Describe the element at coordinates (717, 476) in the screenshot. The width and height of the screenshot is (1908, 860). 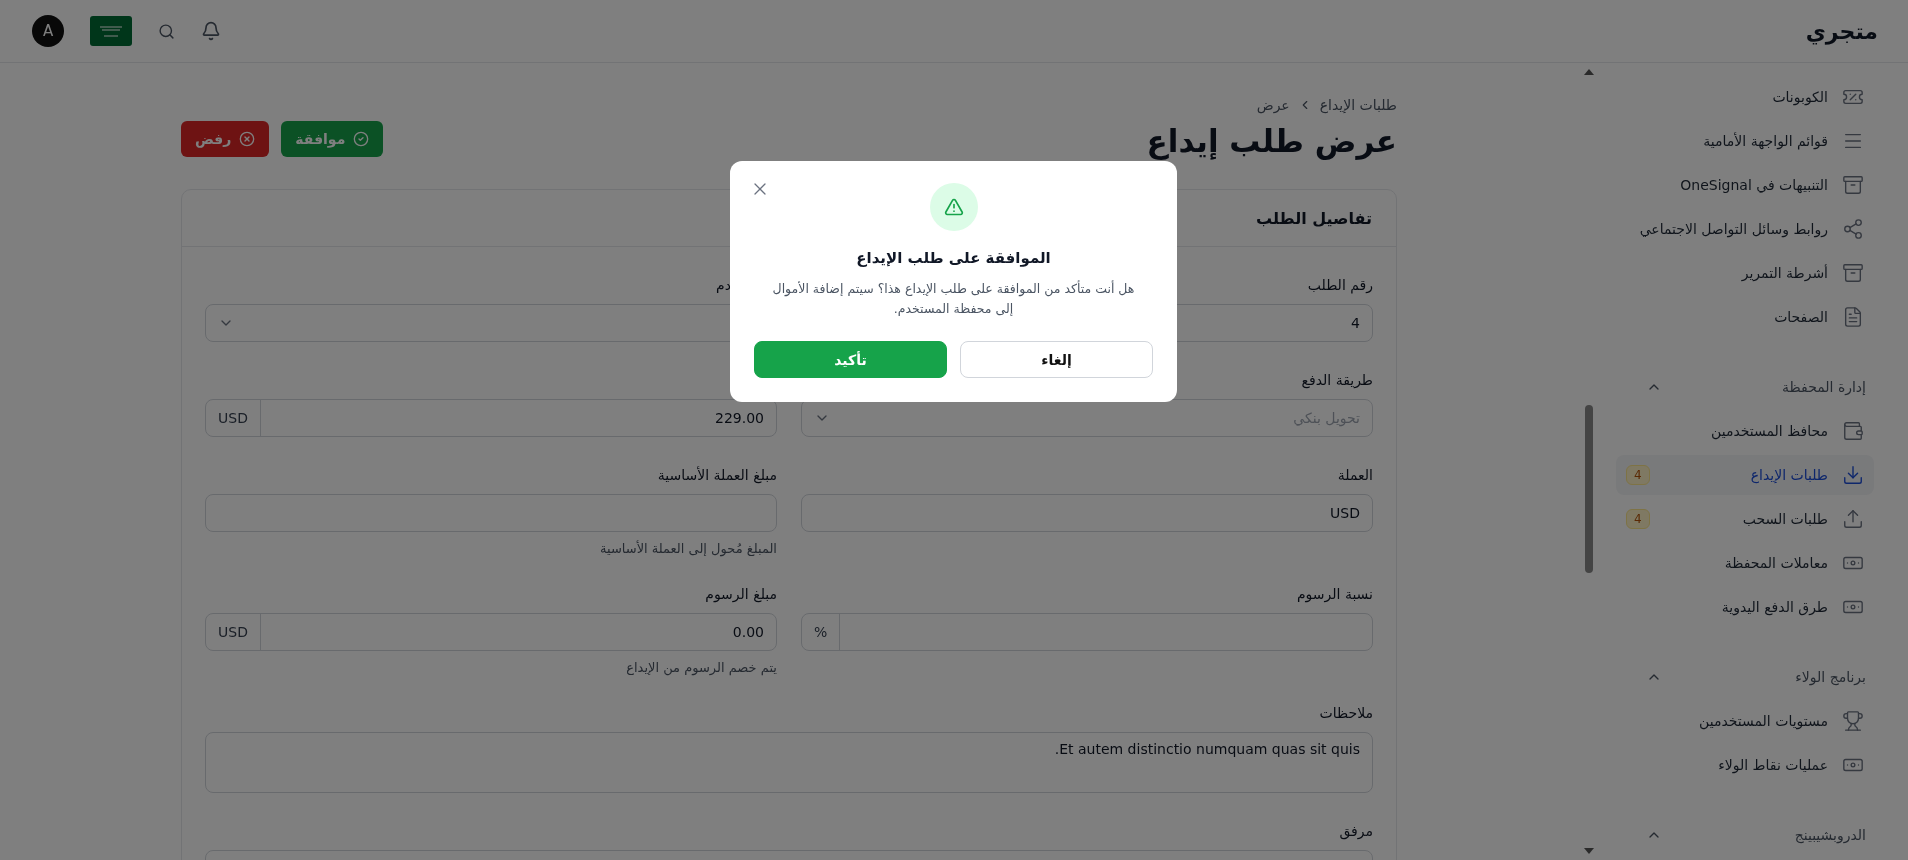
I see `field-label: مبلغ العملة الأساسية` at that location.